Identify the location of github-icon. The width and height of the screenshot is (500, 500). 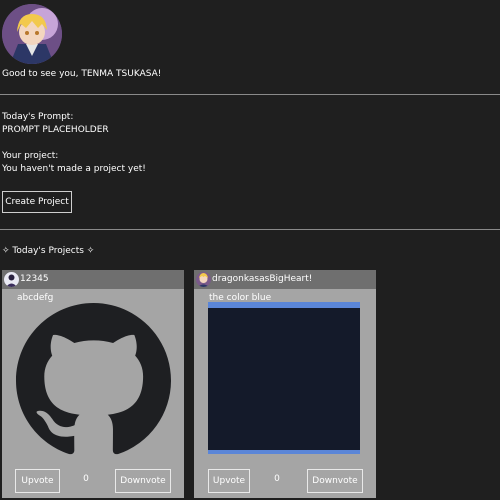
(93, 382).